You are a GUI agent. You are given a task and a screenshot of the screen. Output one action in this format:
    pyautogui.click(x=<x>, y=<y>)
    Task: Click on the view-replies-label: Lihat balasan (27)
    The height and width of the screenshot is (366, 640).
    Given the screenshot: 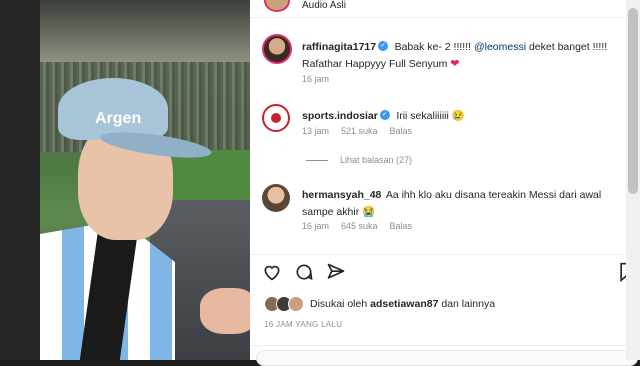 What is the action you would take?
    pyautogui.click(x=376, y=160)
    